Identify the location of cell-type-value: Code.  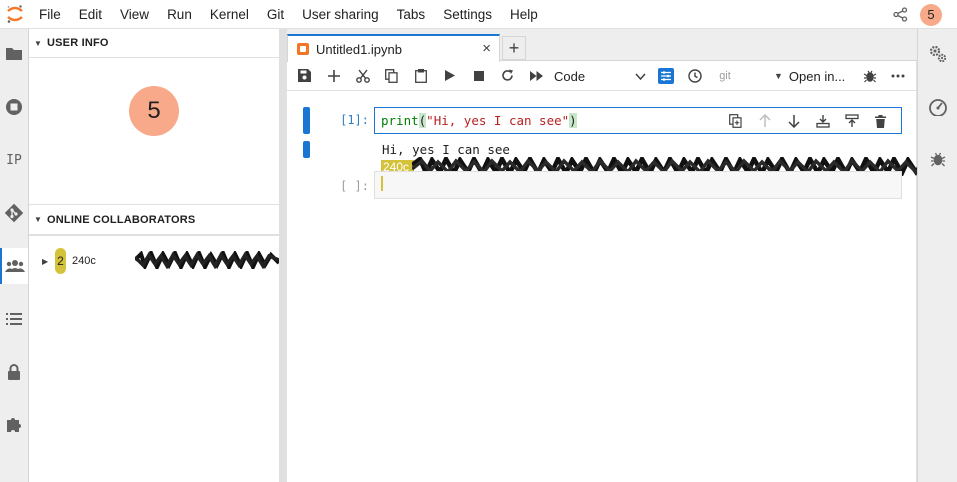
(570, 76).